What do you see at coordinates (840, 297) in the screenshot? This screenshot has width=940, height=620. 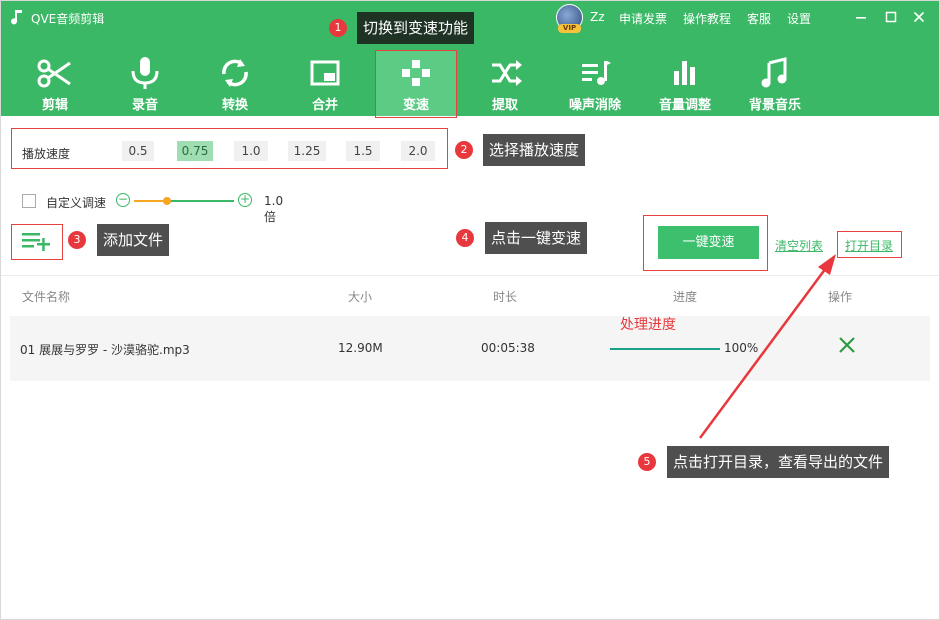 I see `header-actions: 操作` at bounding box center [840, 297].